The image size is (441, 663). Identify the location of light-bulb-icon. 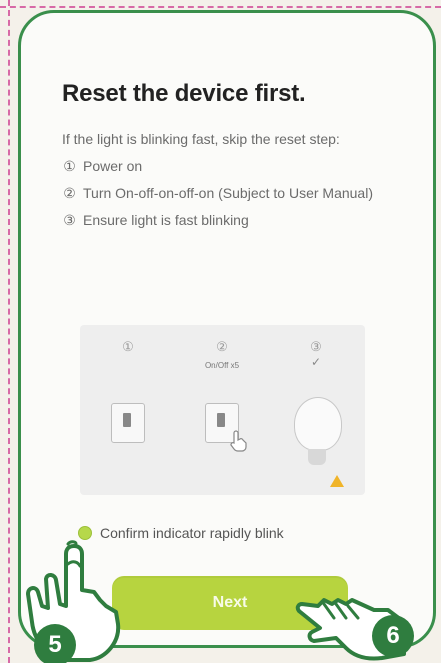
(318, 424).